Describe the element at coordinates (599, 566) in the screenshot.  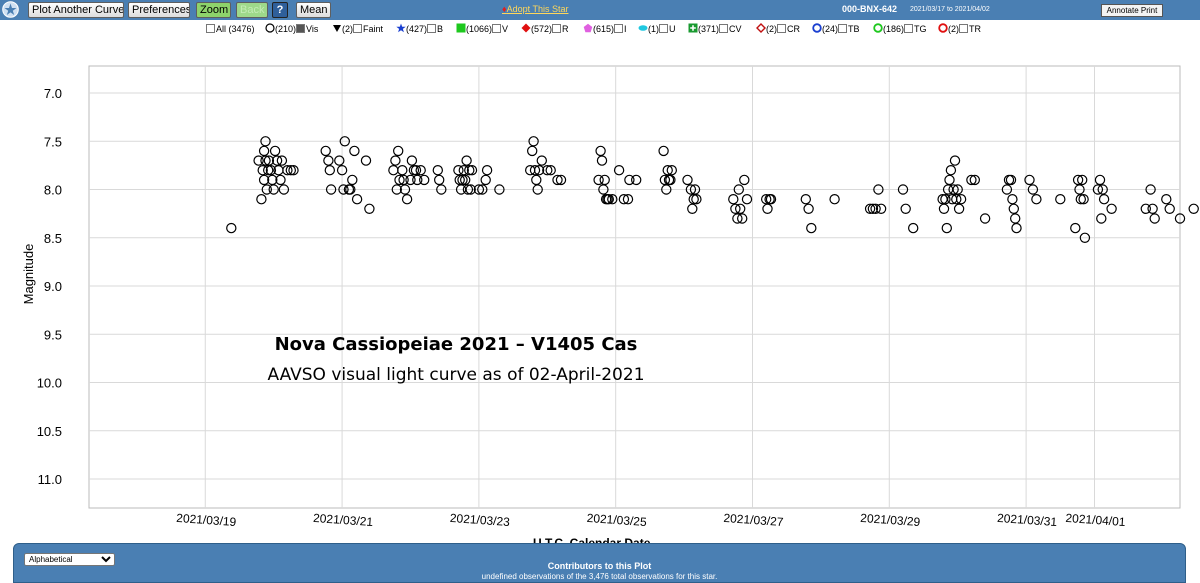
I see `contributors-title: Contributors to this Plot` at that location.